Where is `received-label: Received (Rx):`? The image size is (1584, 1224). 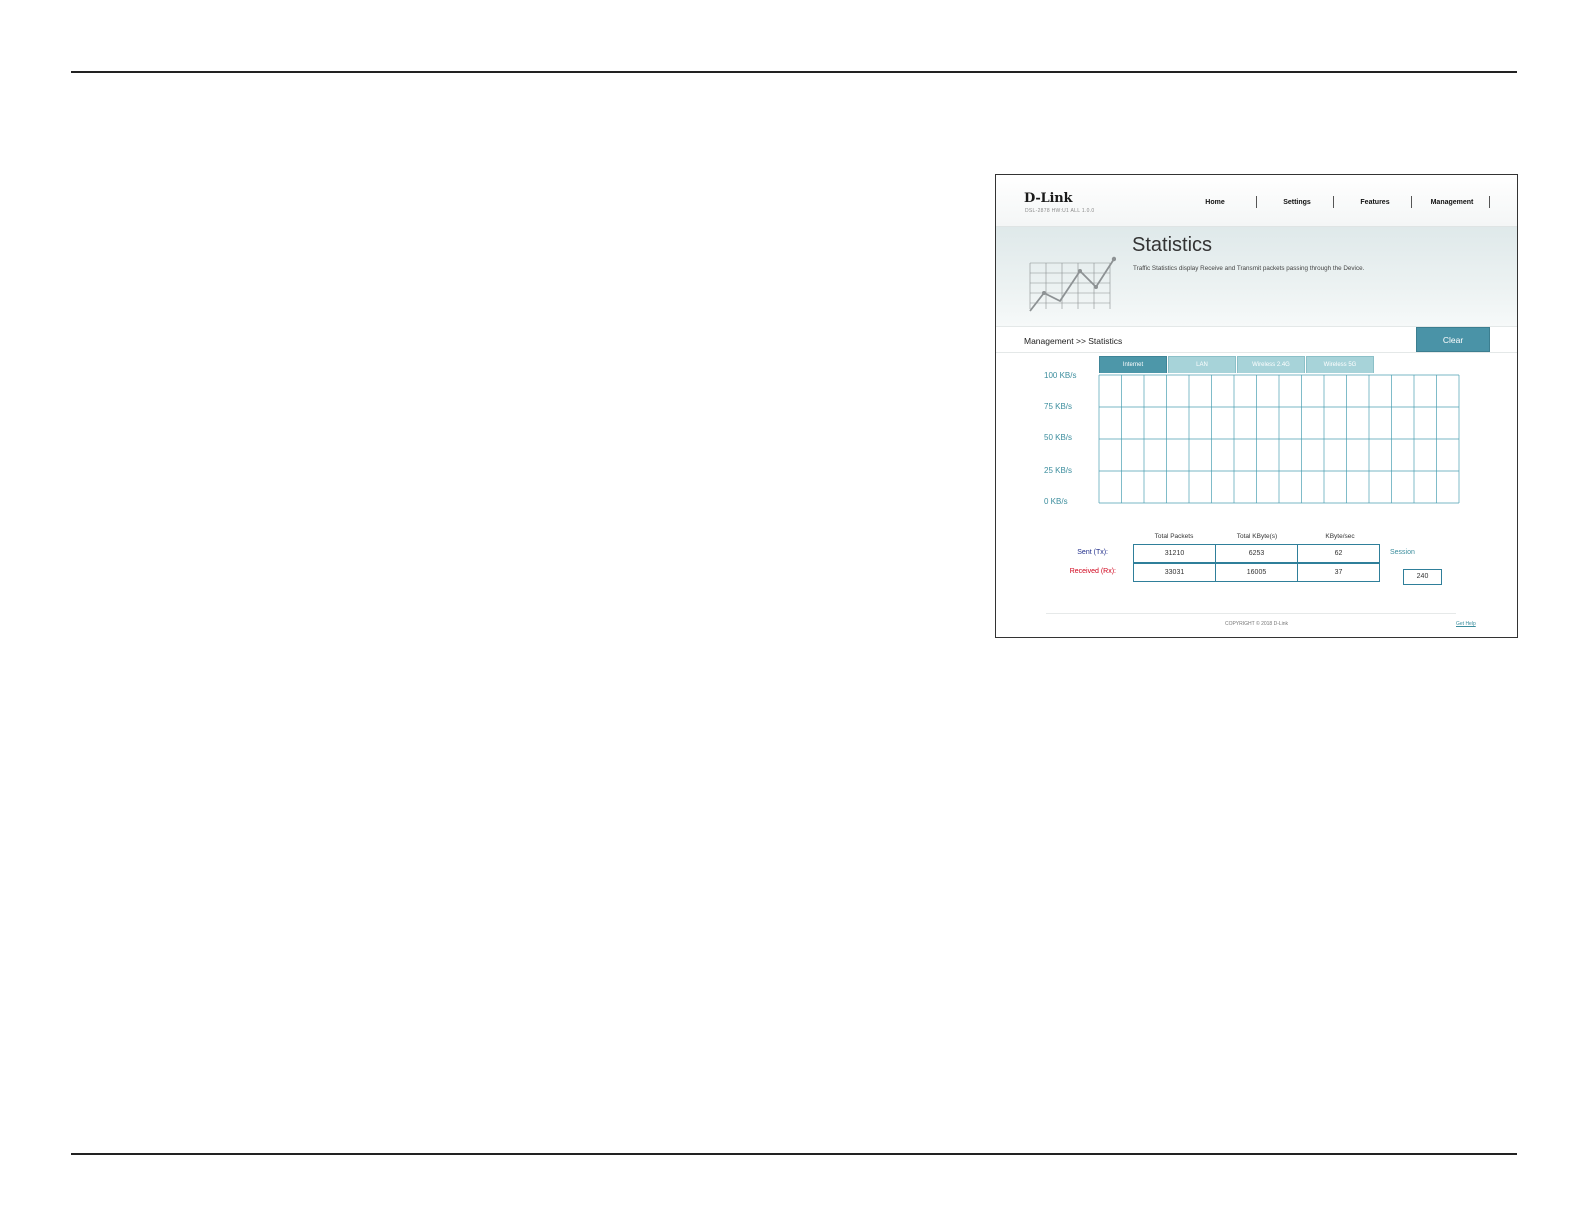 received-label: Received (Rx): is located at coordinates (1092, 571).